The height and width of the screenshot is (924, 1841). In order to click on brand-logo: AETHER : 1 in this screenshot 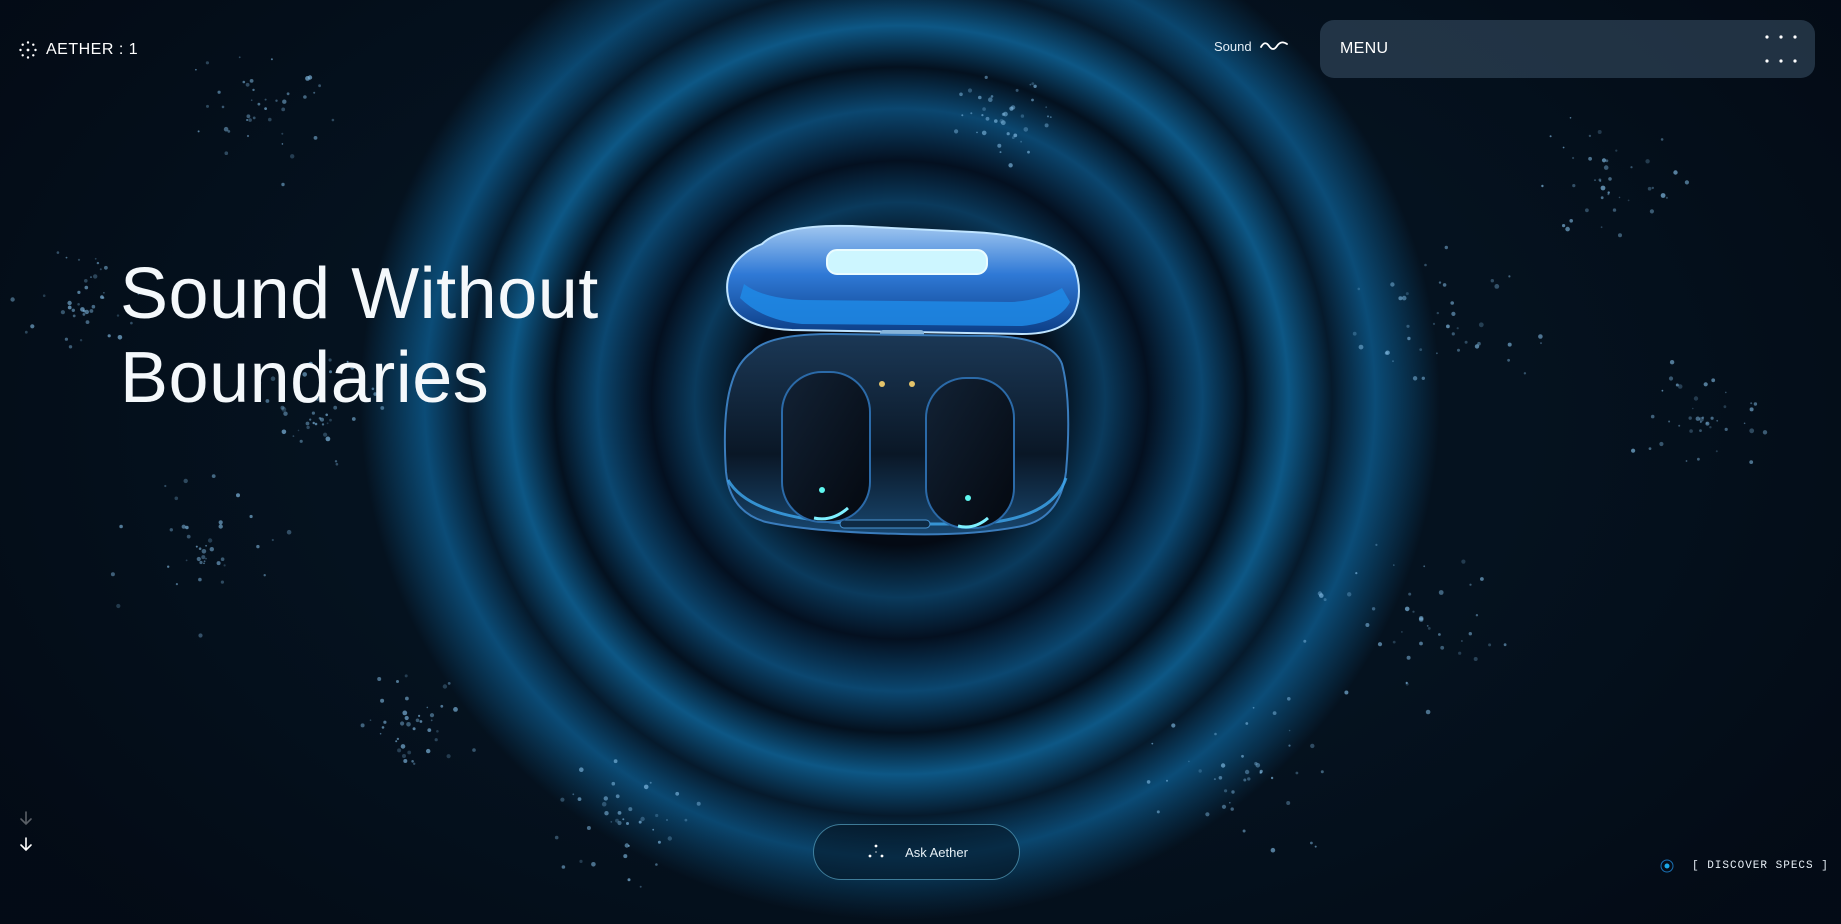, I will do `click(78, 50)`.